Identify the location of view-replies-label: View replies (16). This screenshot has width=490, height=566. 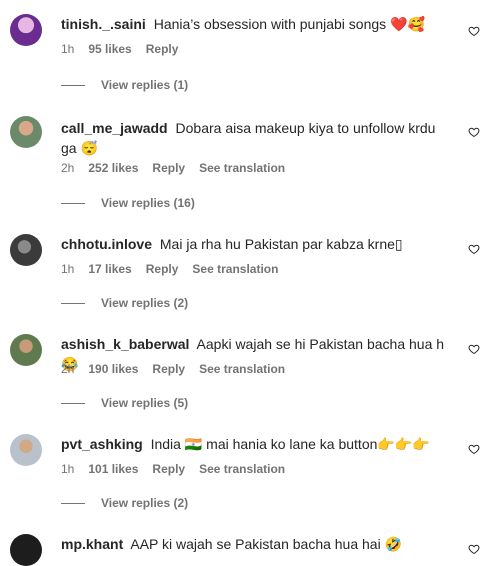
(148, 203).